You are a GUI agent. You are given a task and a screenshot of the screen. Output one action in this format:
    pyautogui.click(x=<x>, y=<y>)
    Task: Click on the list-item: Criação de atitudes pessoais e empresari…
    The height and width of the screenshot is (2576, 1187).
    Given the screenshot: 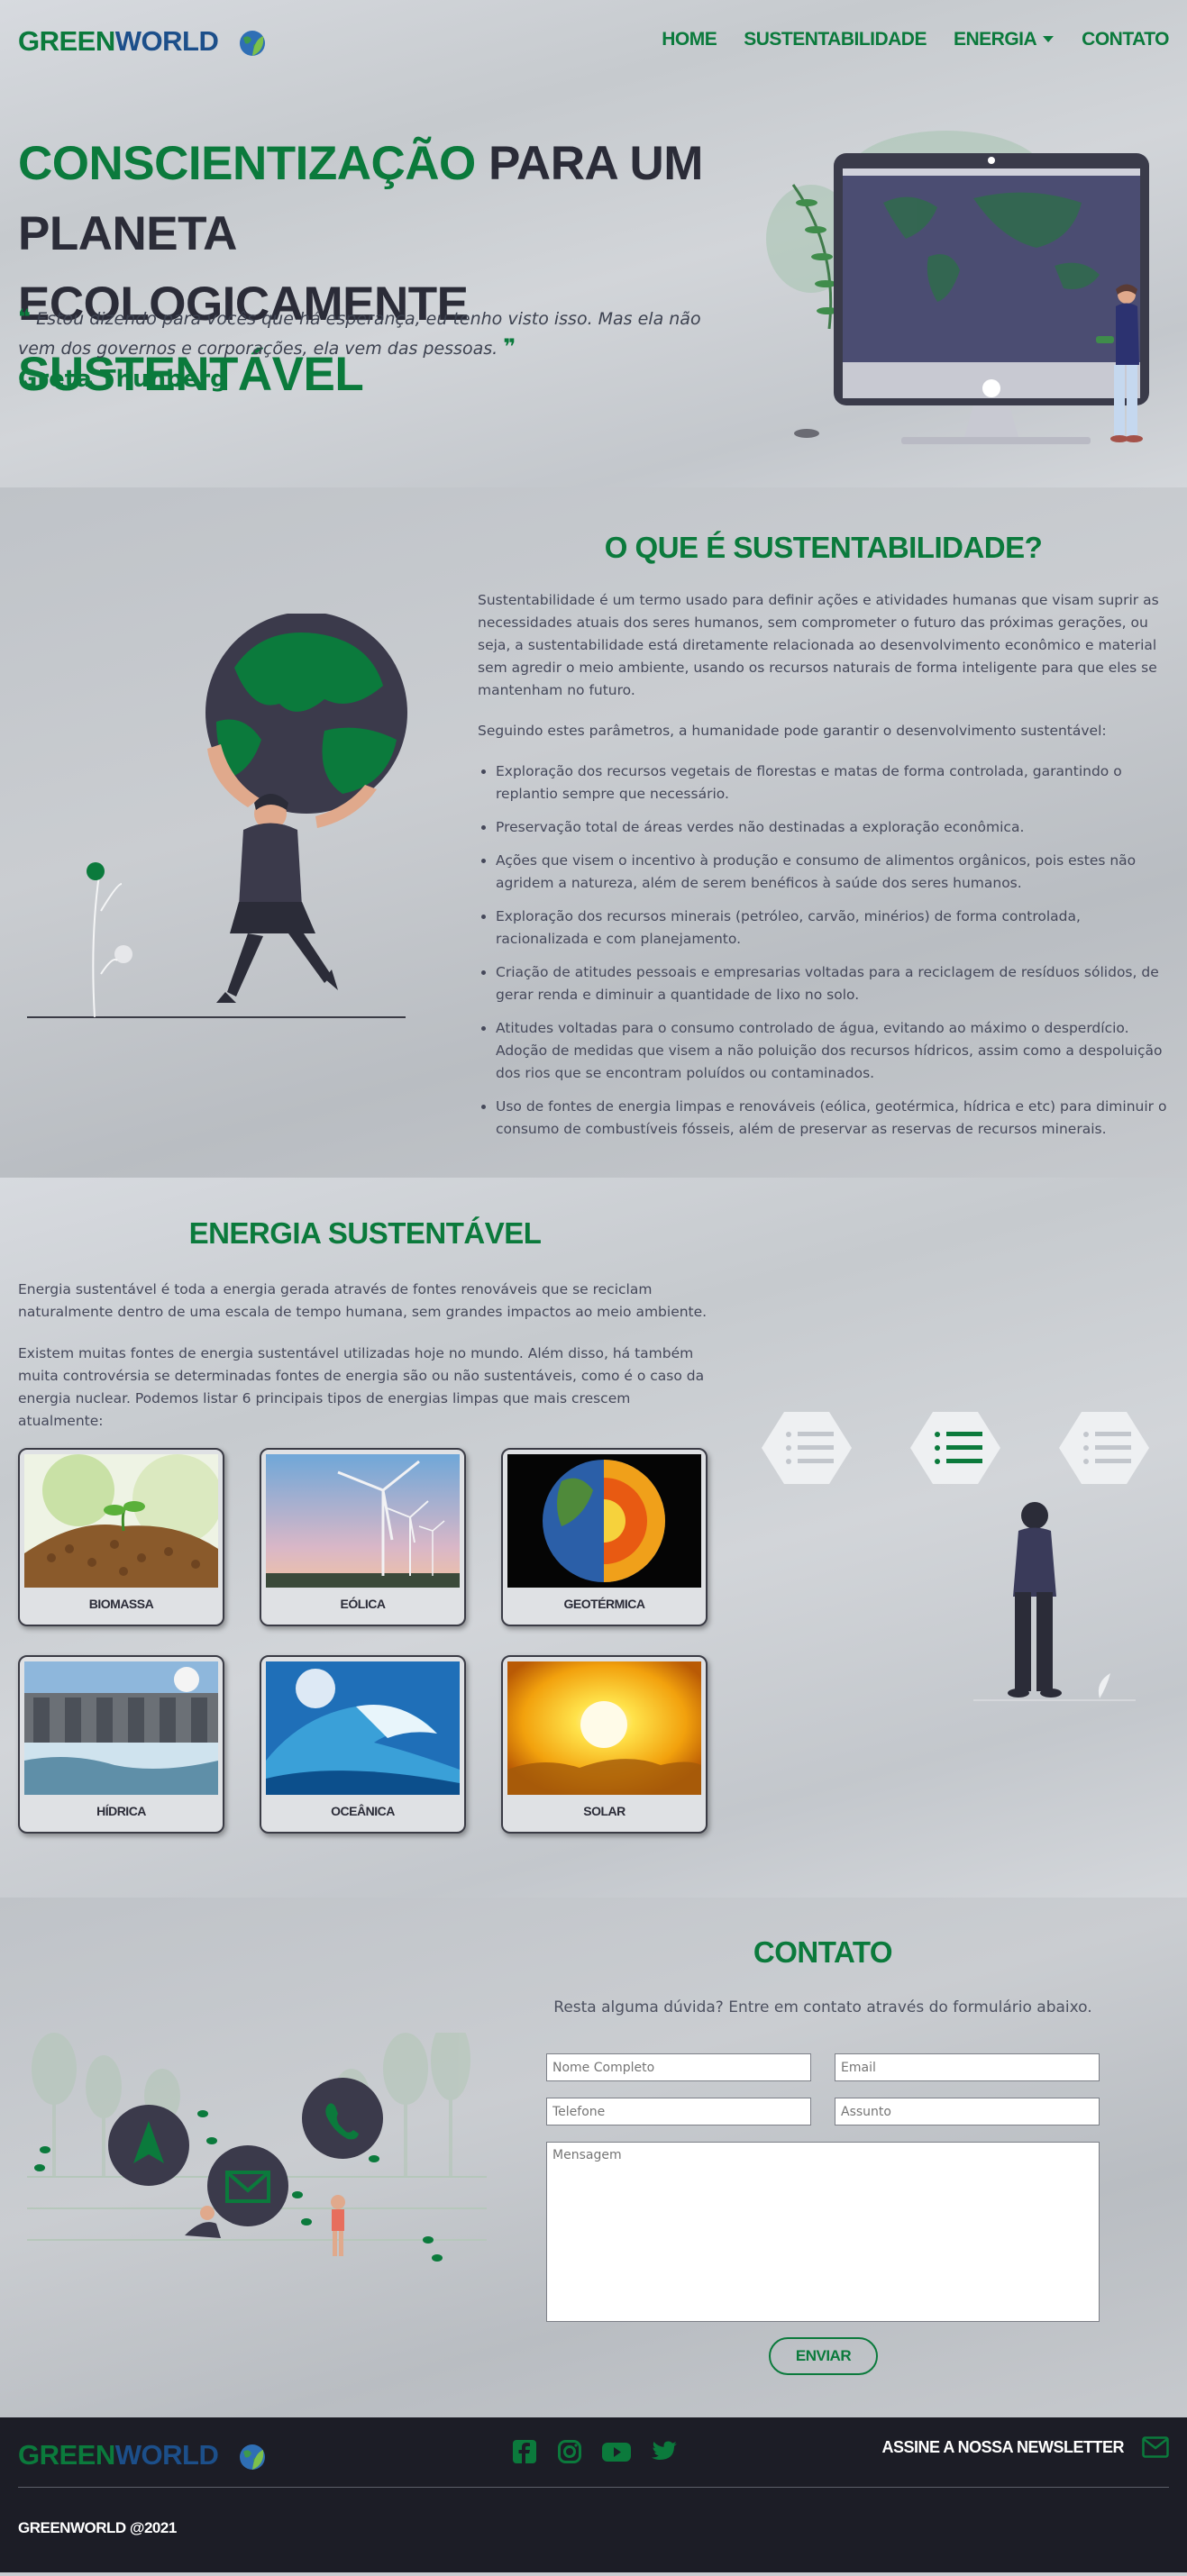 What is the action you would take?
    pyautogui.click(x=832, y=983)
    